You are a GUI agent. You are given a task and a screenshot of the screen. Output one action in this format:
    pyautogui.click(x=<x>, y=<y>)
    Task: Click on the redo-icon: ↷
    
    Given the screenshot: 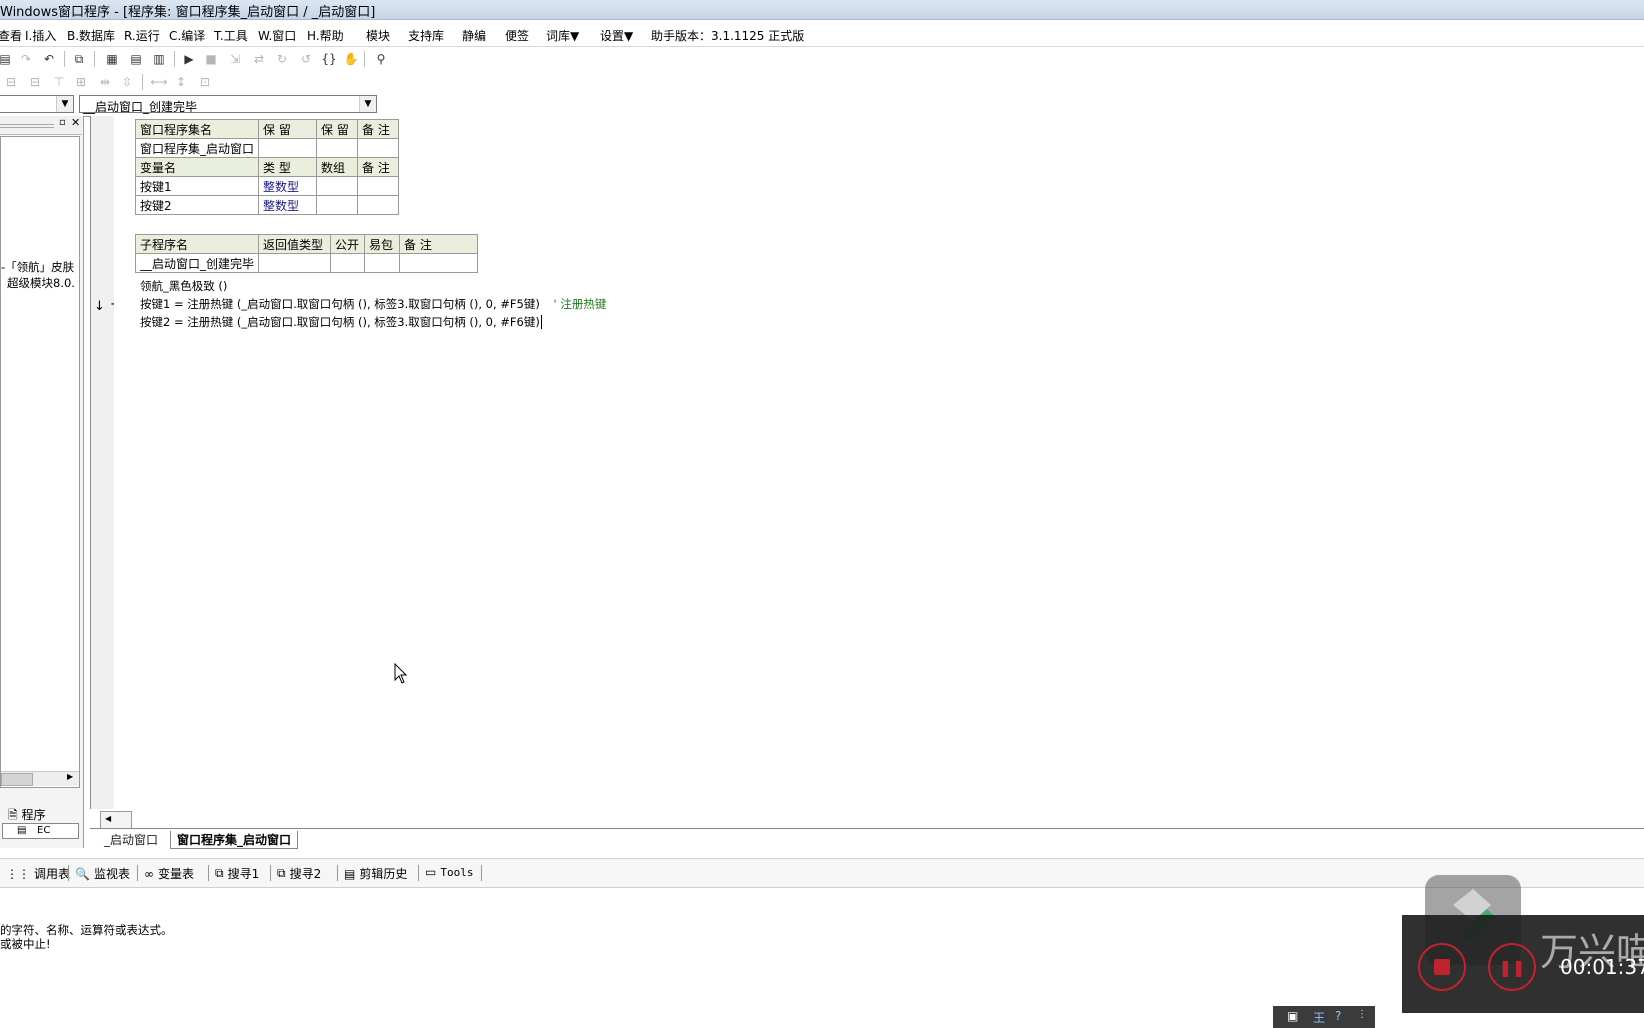 What is the action you would take?
    pyautogui.click(x=26, y=59)
    